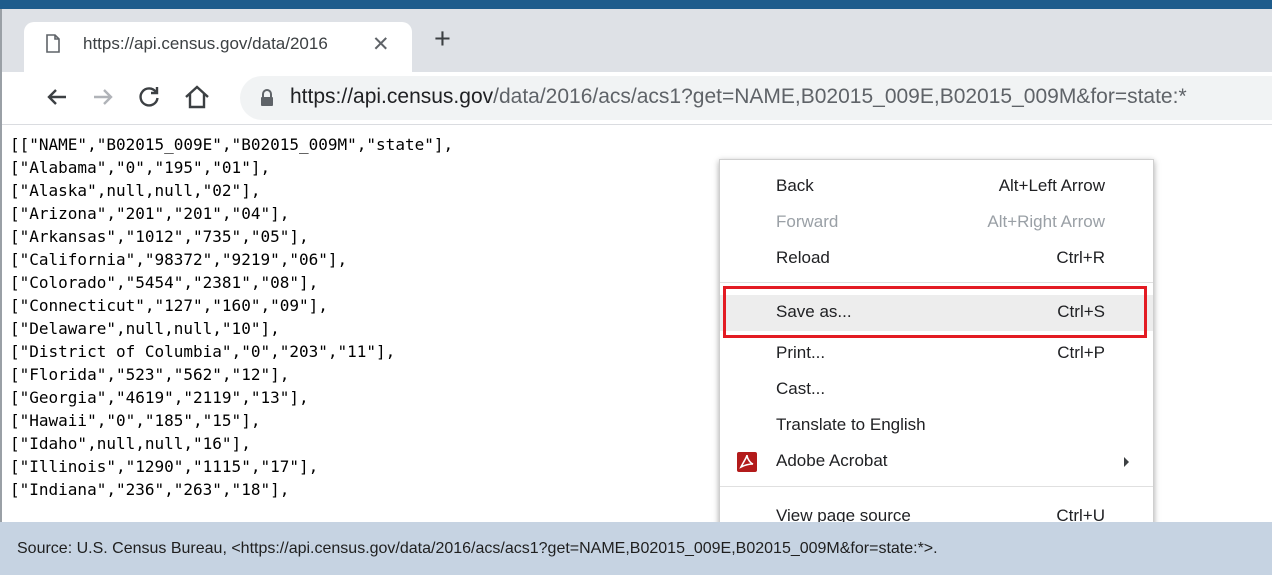 Image resolution: width=1272 pixels, height=575 pixels. I want to click on window-top-accent-bar, so click(636, 4).